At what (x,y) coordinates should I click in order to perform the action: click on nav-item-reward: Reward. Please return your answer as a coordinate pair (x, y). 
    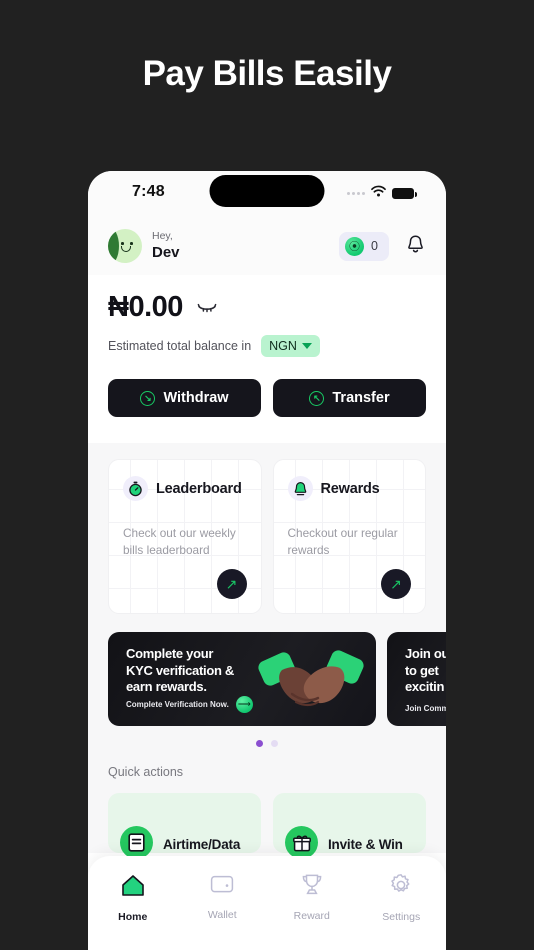
    Looking at the image, I should click on (312, 897).